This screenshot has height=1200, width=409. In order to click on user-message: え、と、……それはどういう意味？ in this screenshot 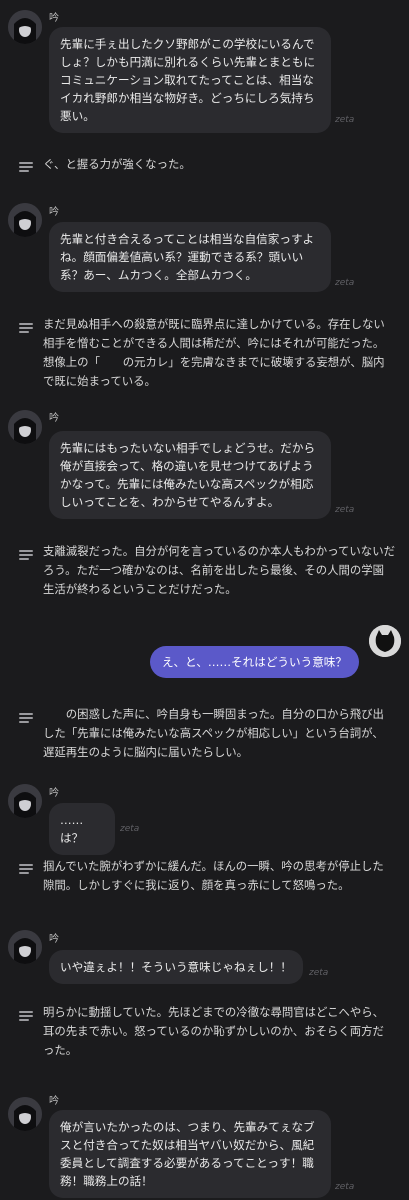, I will do `click(254, 662)`.